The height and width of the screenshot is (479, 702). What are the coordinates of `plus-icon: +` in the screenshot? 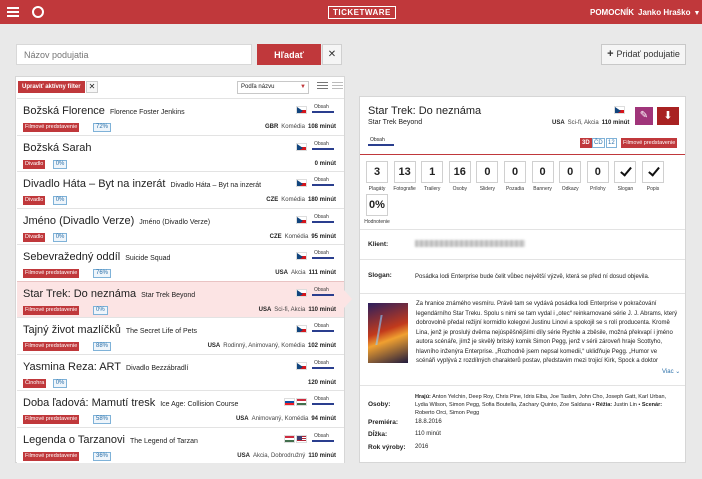 It's located at (610, 54).